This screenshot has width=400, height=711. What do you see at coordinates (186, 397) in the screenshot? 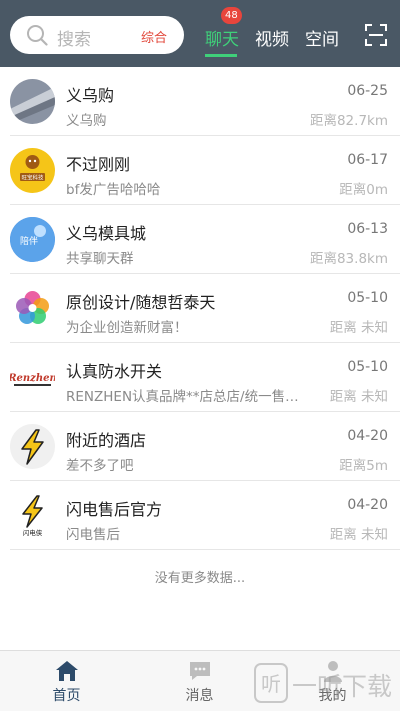
I see `chat-last-message: RENZHEN认真品牌**店总店/统一售后服务` at bounding box center [186, 397].